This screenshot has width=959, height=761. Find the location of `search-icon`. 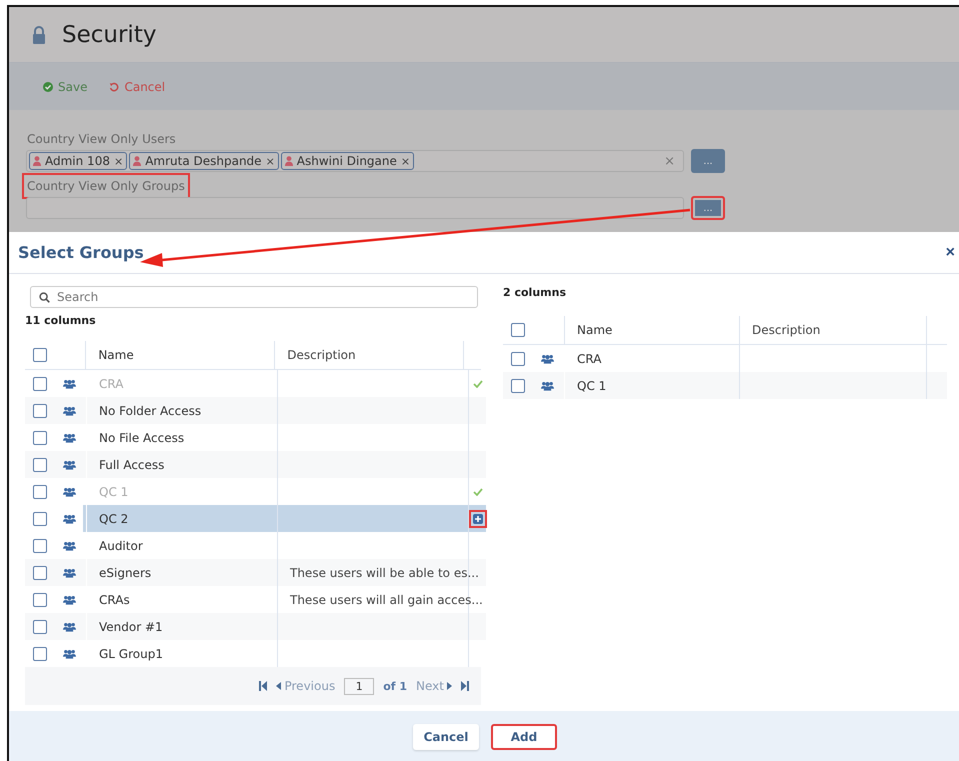

search-icon is located at coordinates (44, 297).